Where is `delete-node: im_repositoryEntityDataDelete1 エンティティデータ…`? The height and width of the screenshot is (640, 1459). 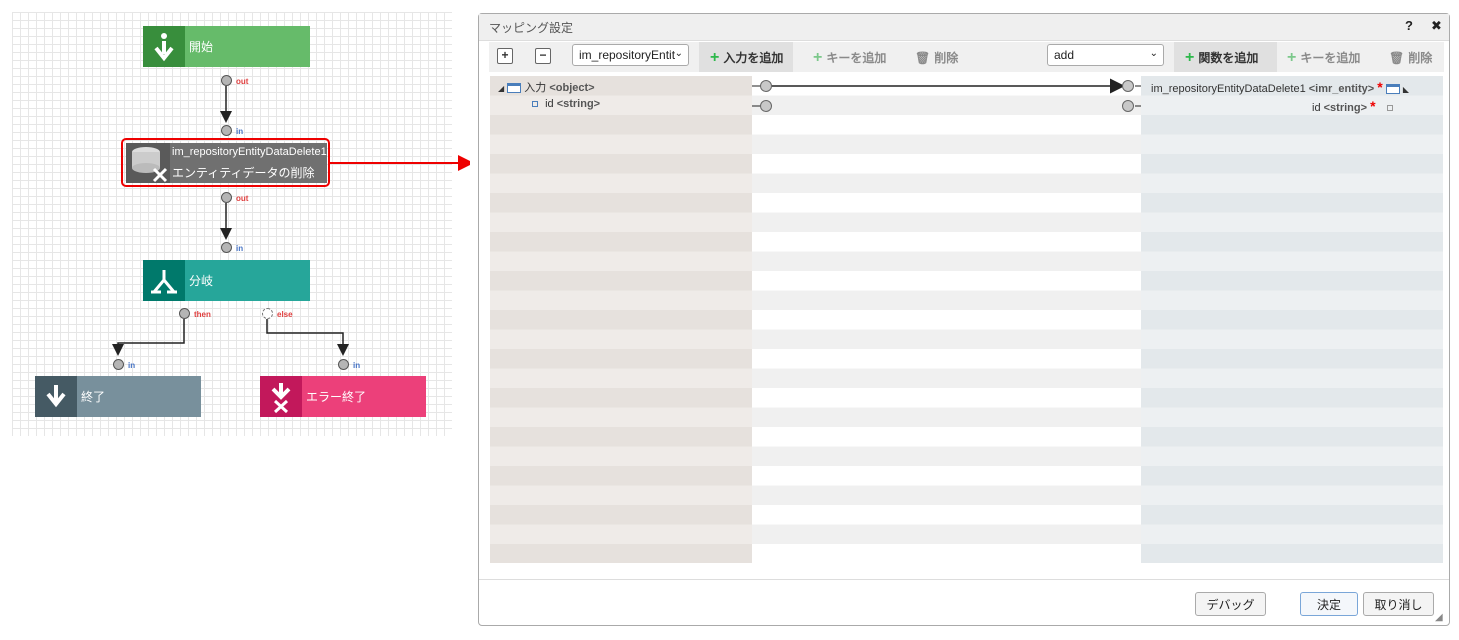 delete-node: im_repositoryEntityDataDelete1 エンティティデータ… is located at coordinates (226, 163).